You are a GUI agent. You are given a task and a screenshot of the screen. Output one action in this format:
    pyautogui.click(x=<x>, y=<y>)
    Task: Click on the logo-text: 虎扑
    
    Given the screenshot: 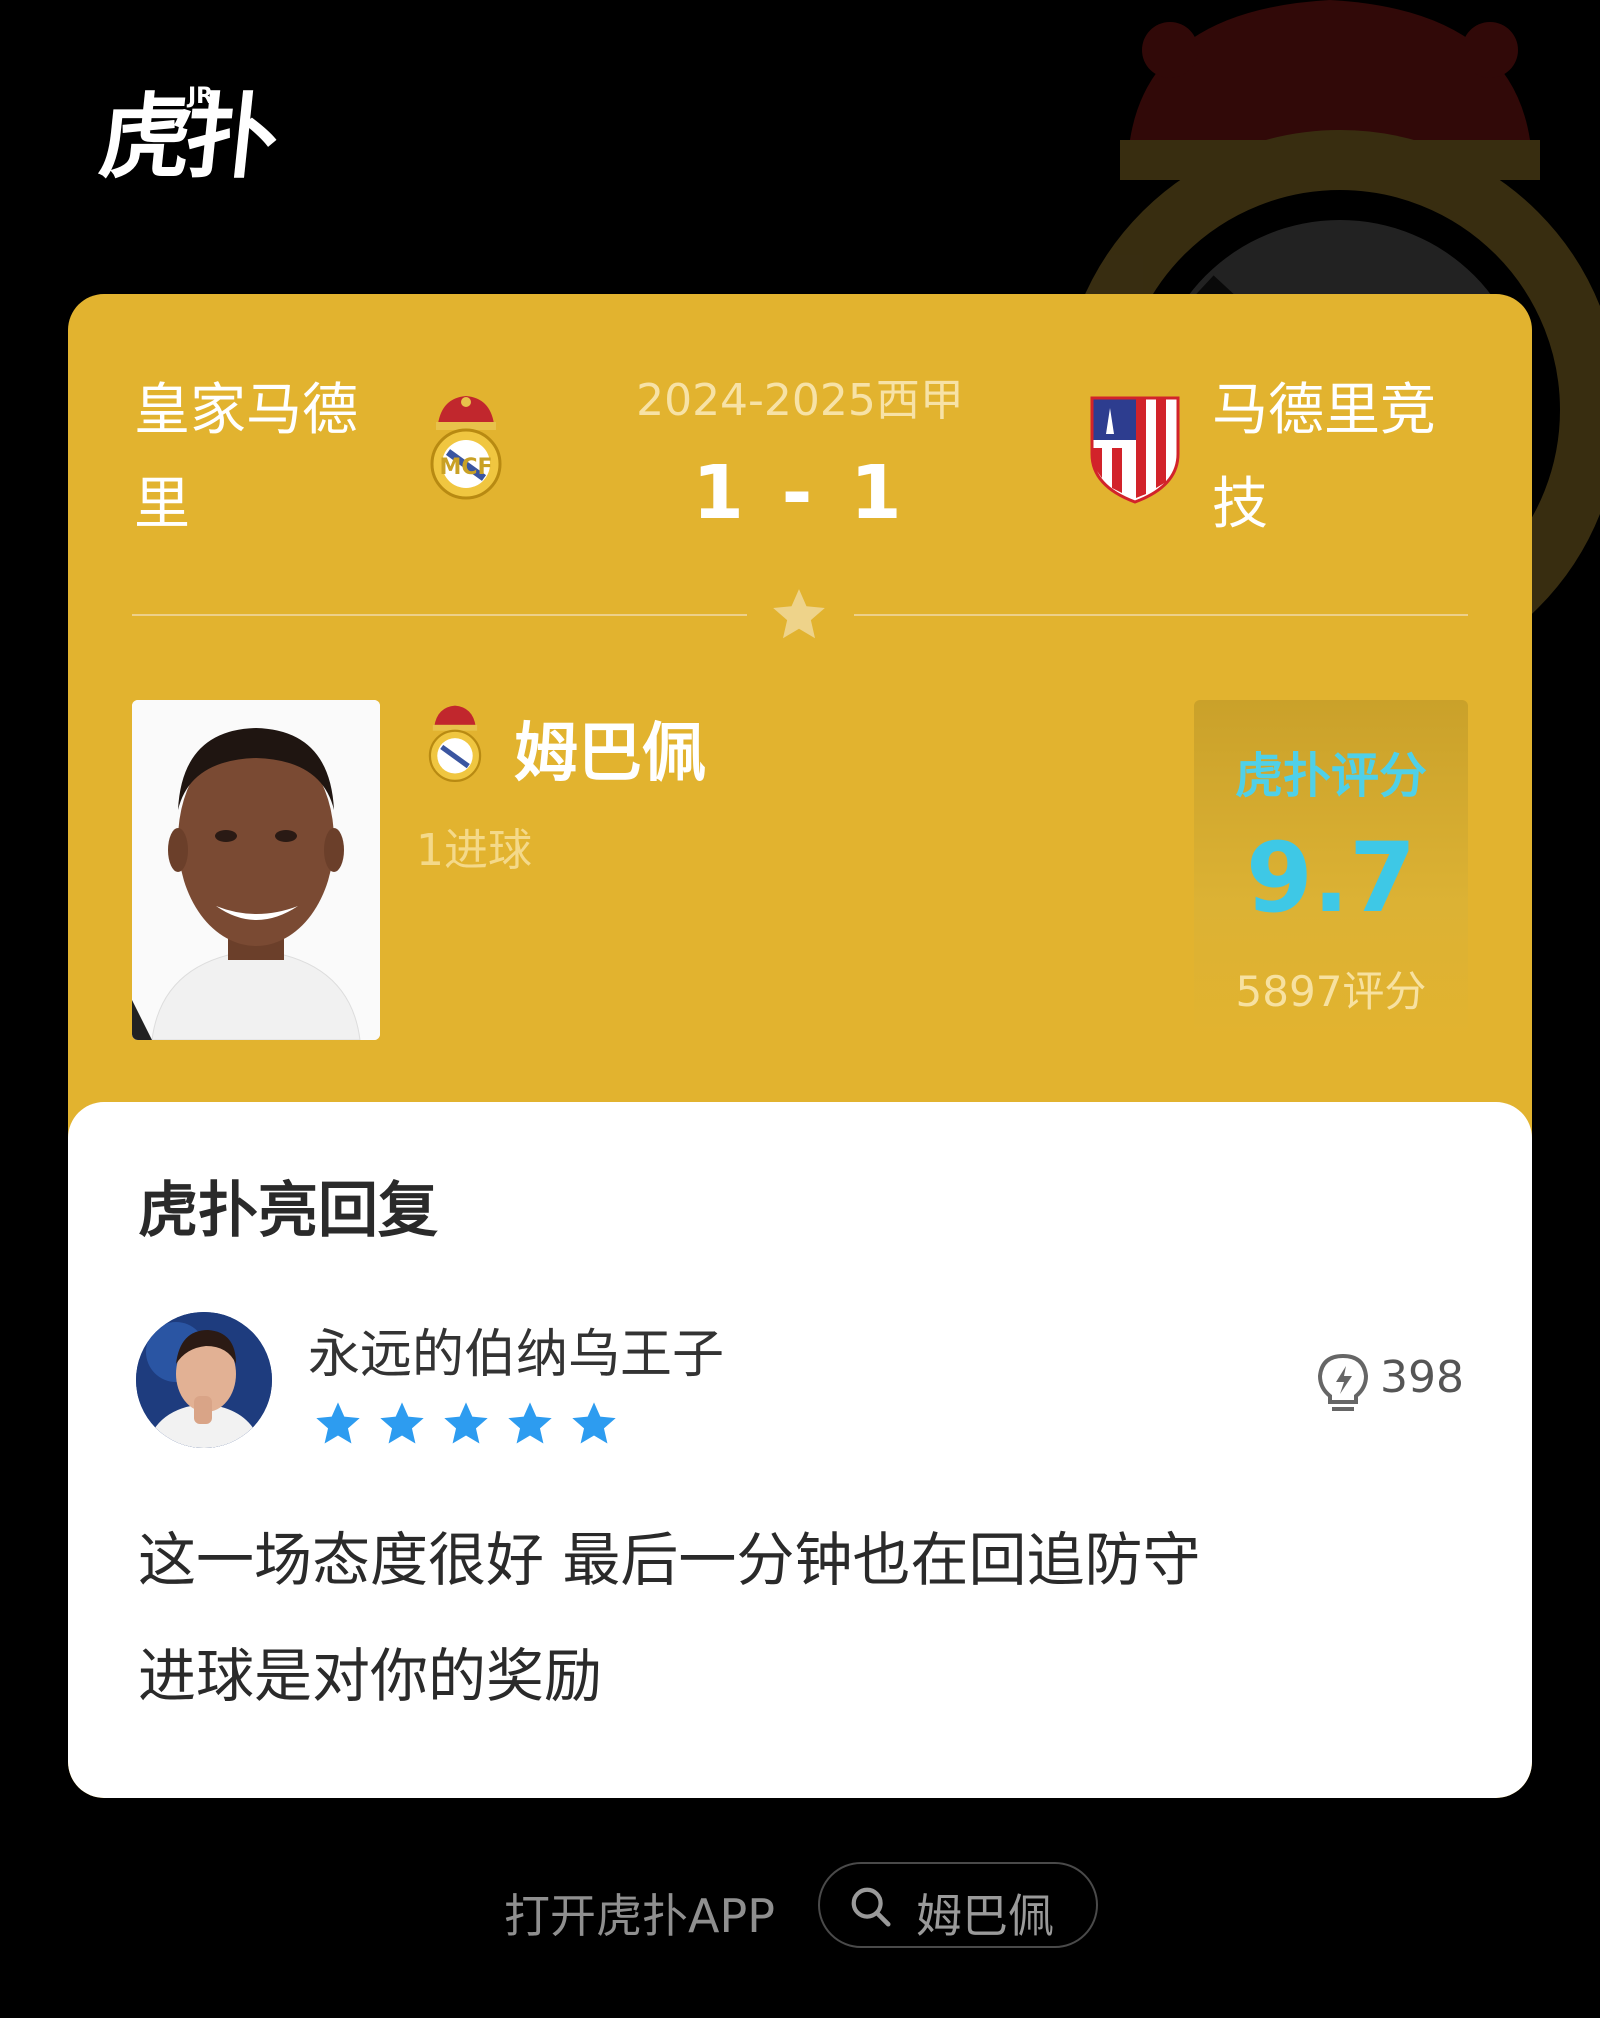 What is the action you would take?
    pyautogui.click(x=186, y=137)
    